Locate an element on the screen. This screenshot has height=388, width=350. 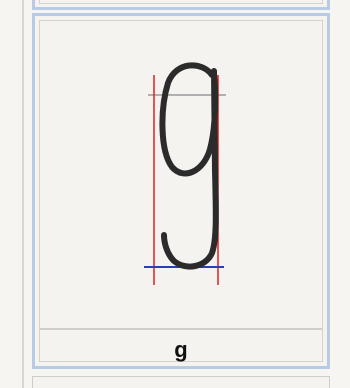
previous-glyph-card is located at coordinates (181, 5).